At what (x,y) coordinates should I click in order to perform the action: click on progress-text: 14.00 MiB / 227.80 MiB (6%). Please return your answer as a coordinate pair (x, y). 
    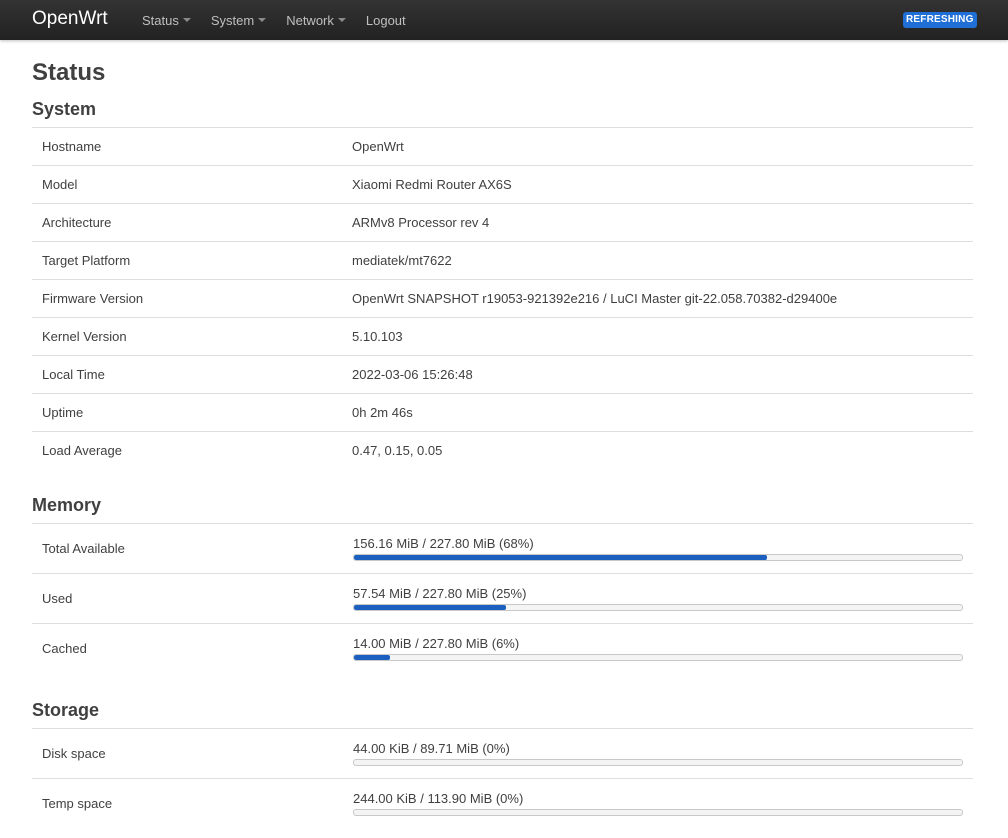
    Looking at the image, I should click on (436, 643).